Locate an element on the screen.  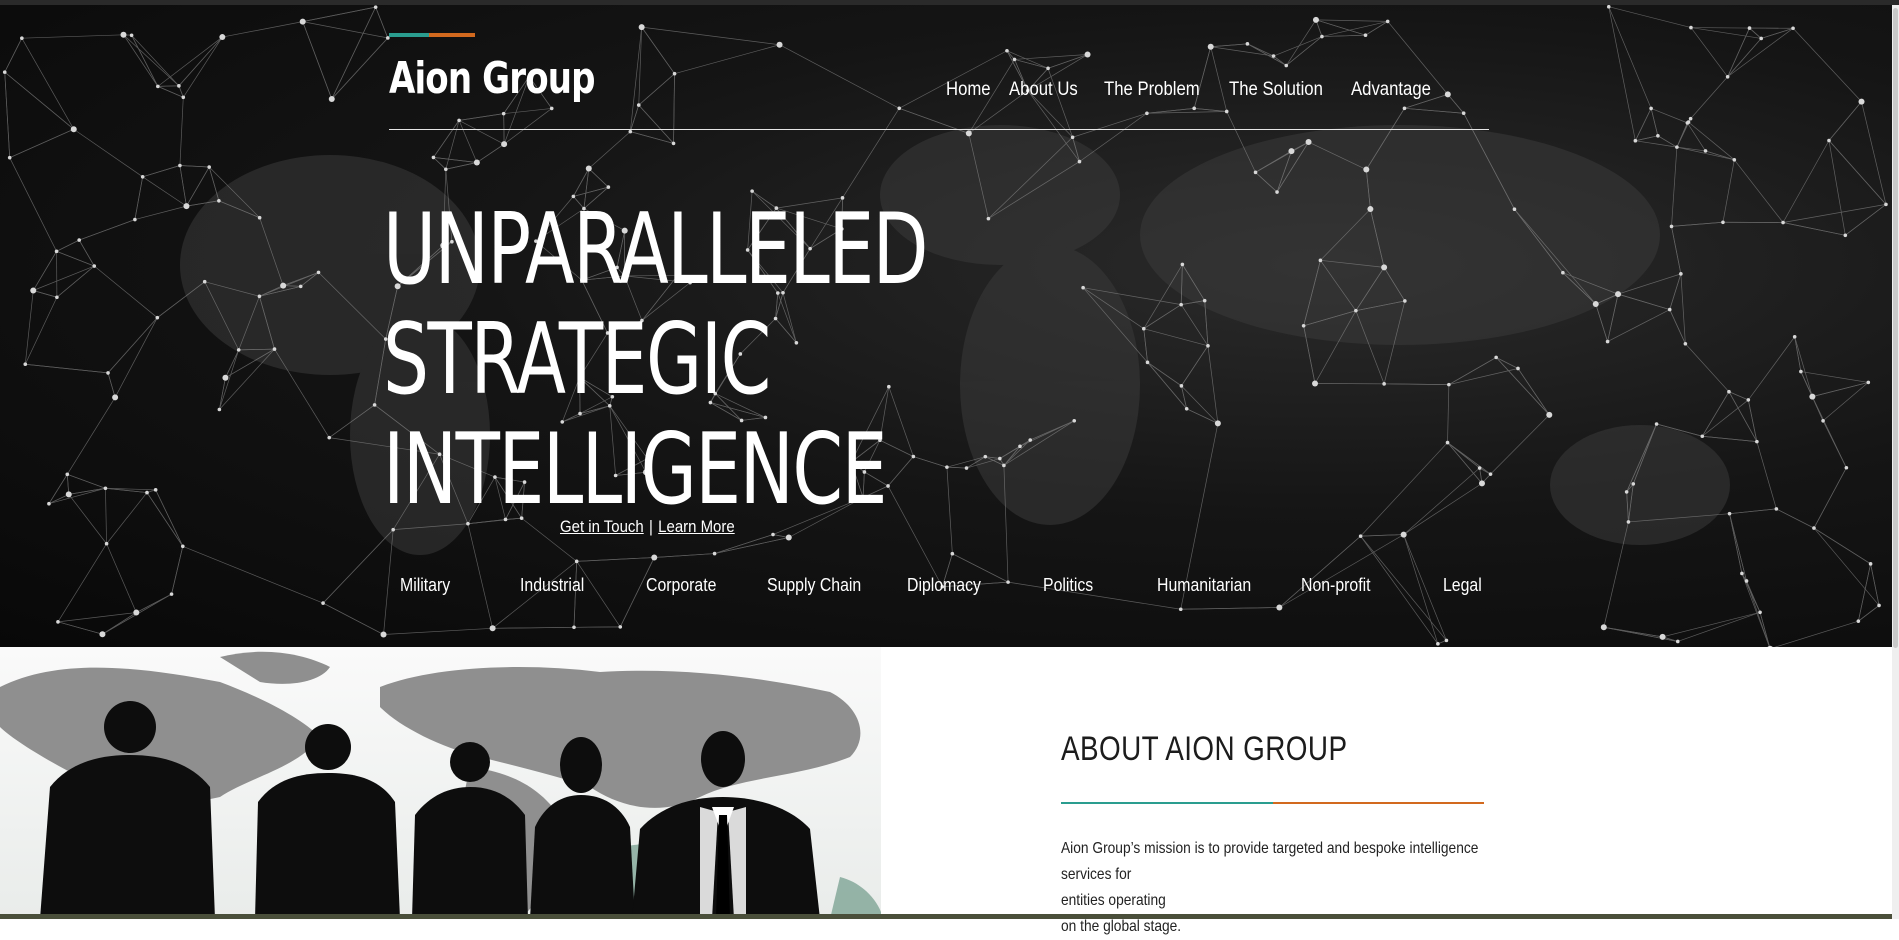
nav-home: Home is located at coordinates (968, 90).